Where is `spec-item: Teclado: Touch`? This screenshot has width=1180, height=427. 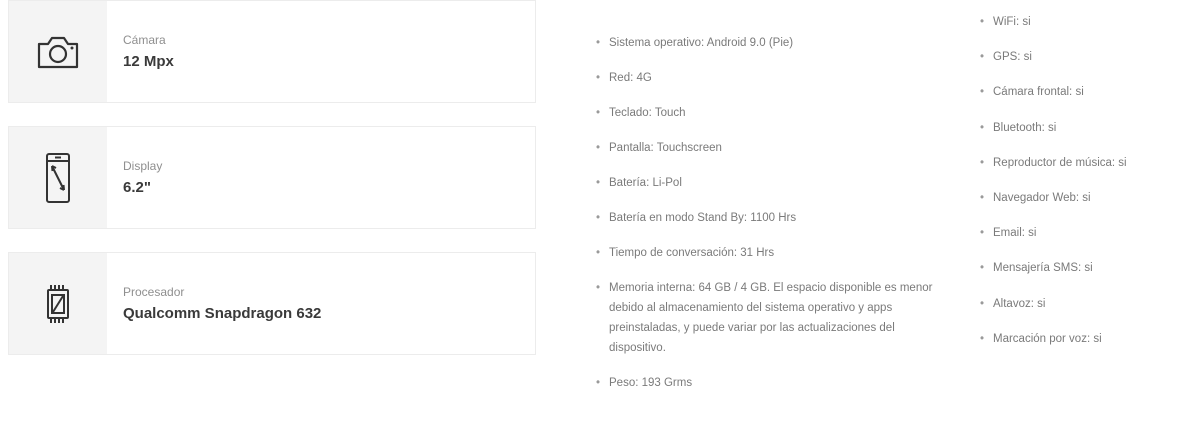 spec-item: Teclado: Touch is located at coordinates (771, 113).